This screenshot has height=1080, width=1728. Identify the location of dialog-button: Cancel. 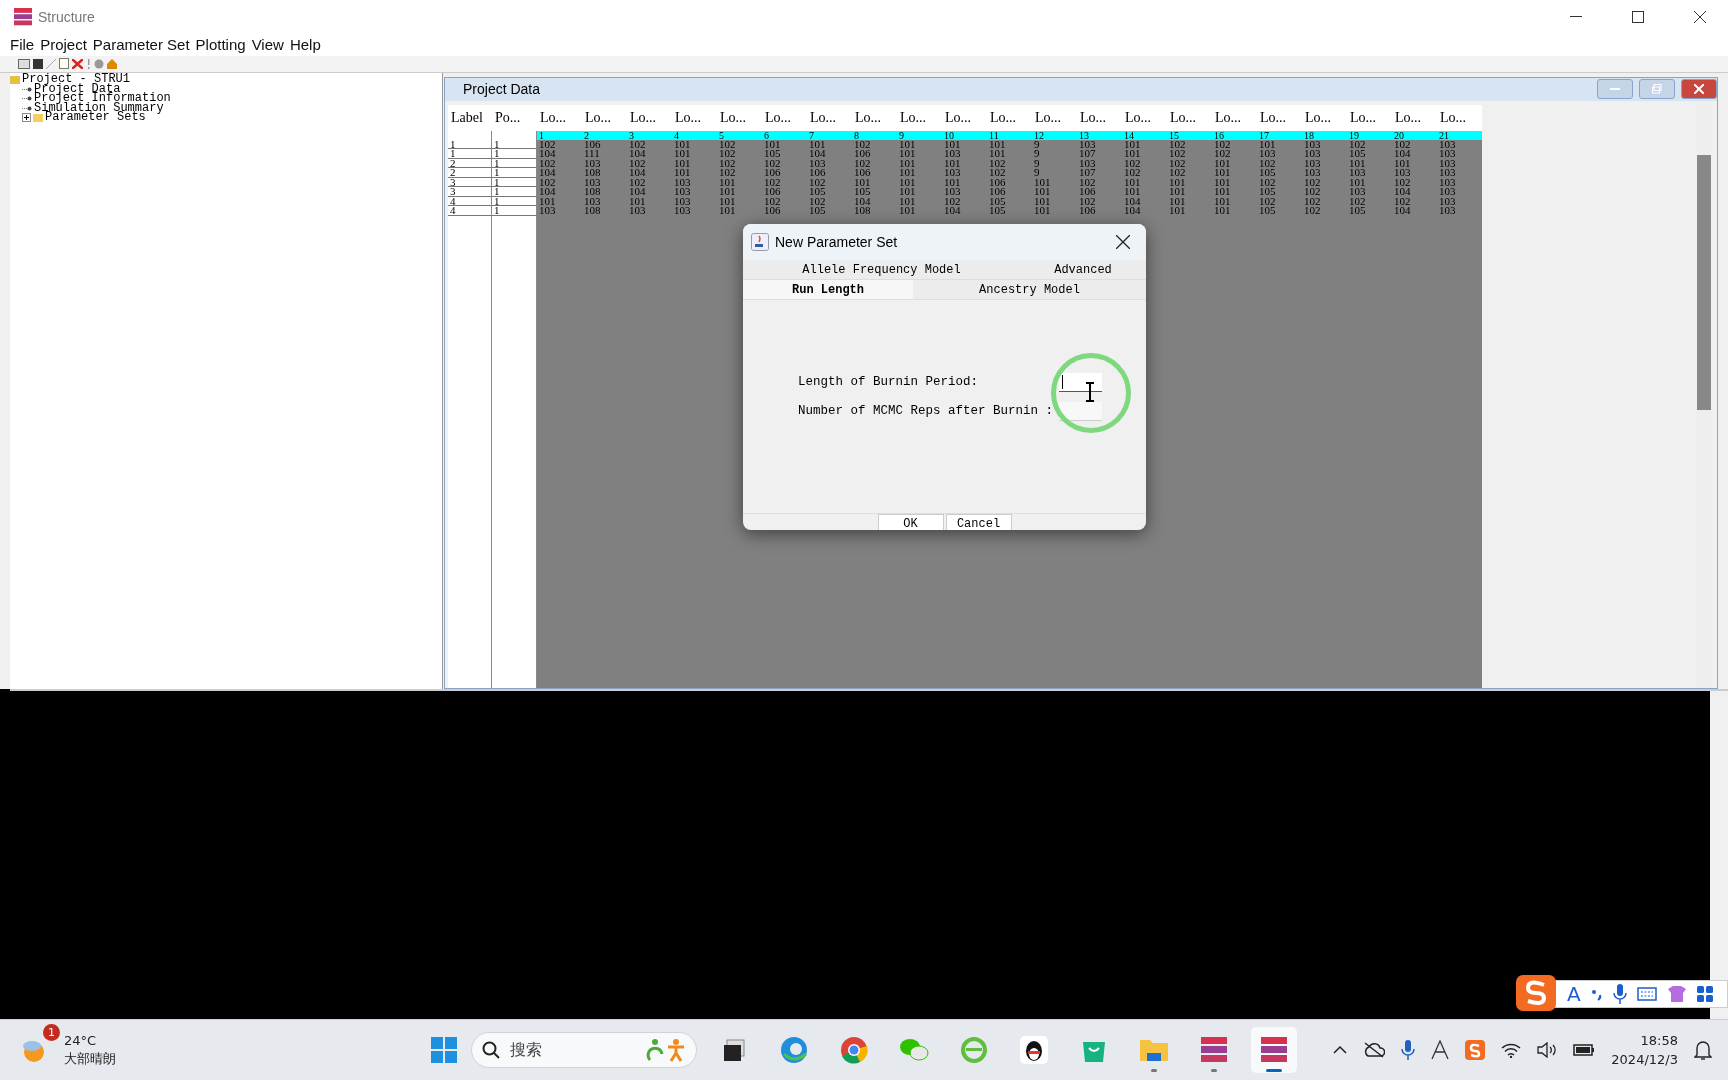
(978, 522).